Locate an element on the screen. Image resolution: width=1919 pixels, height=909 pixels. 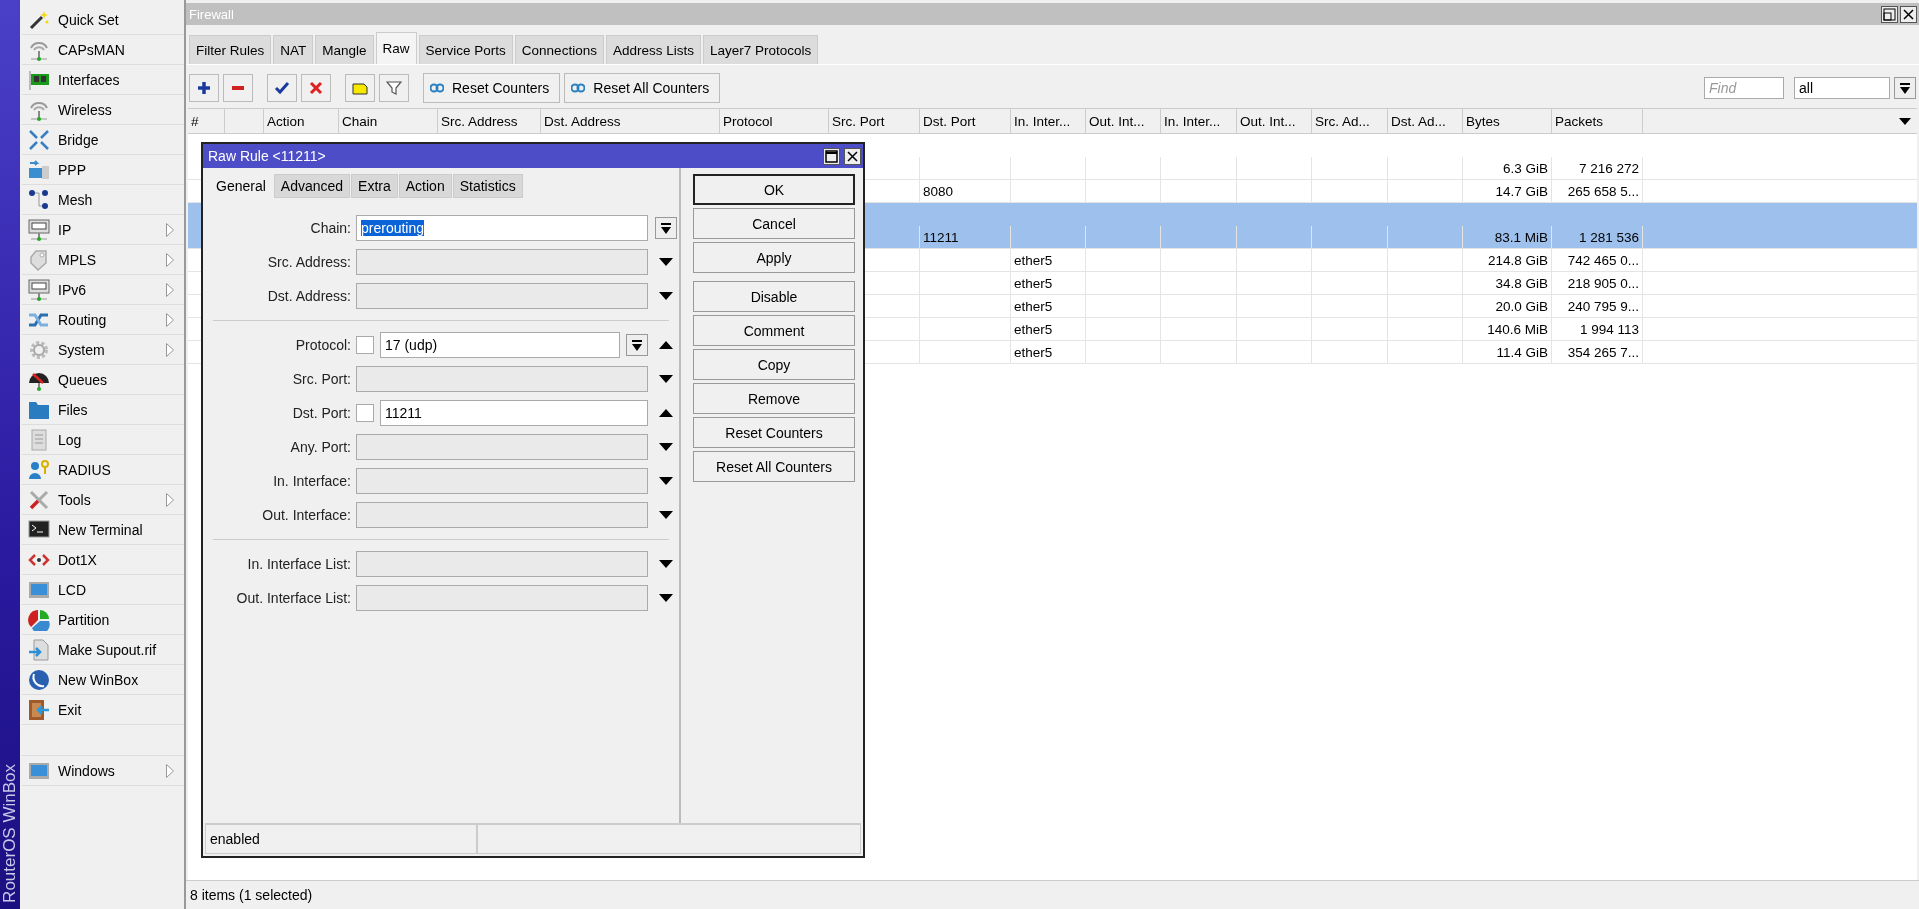
column-header: Protocol is located at coordinates (774, 121).